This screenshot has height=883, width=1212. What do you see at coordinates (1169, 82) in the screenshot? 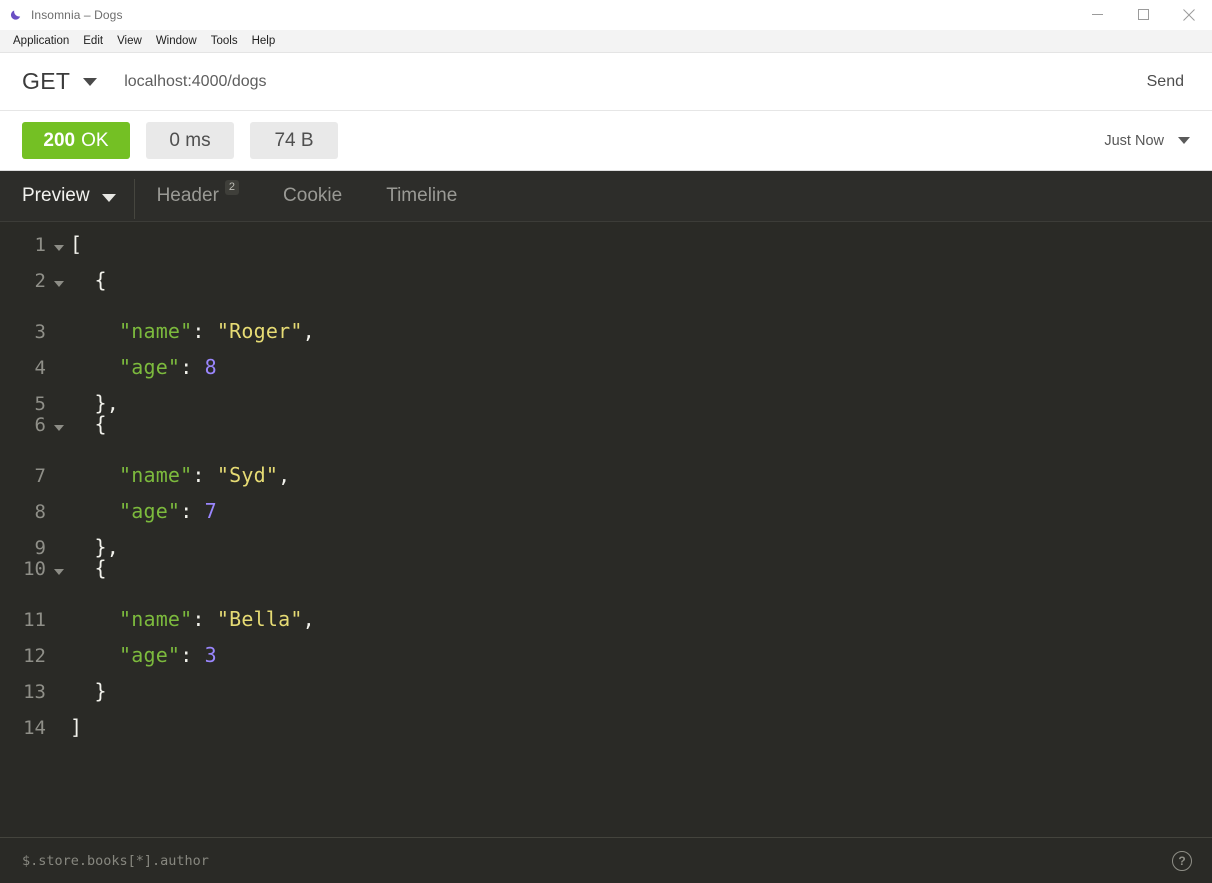
I see `send-button: Send` at bounding box center [1169, 82].